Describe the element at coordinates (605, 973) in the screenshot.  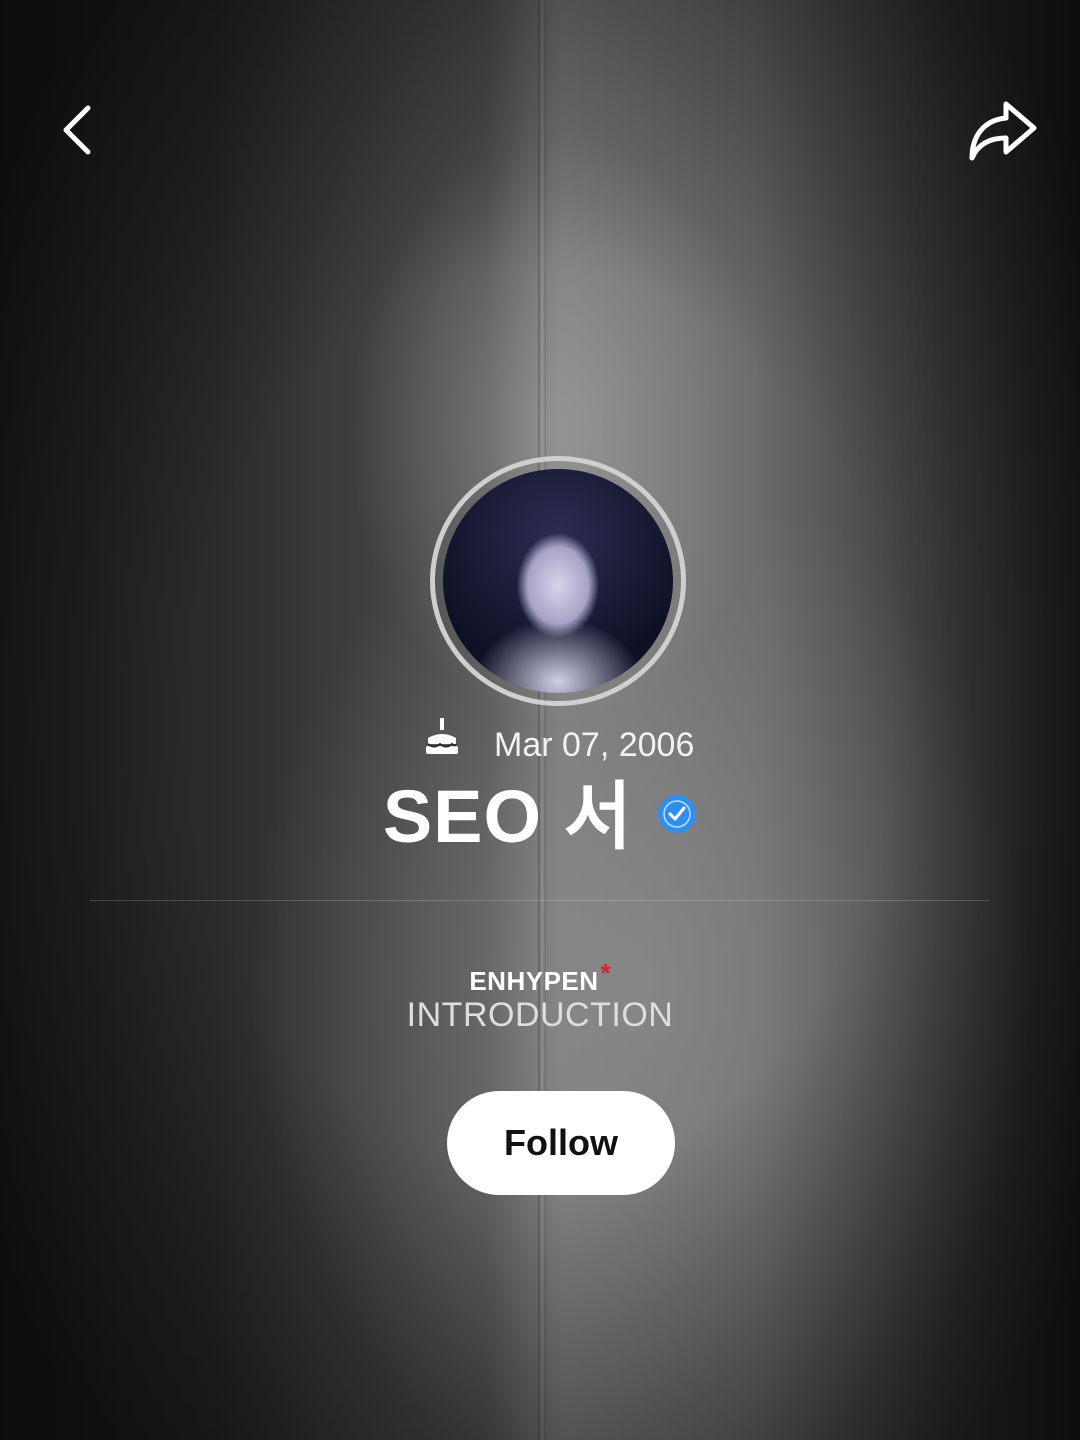
I see `group-mark: *` at that location.